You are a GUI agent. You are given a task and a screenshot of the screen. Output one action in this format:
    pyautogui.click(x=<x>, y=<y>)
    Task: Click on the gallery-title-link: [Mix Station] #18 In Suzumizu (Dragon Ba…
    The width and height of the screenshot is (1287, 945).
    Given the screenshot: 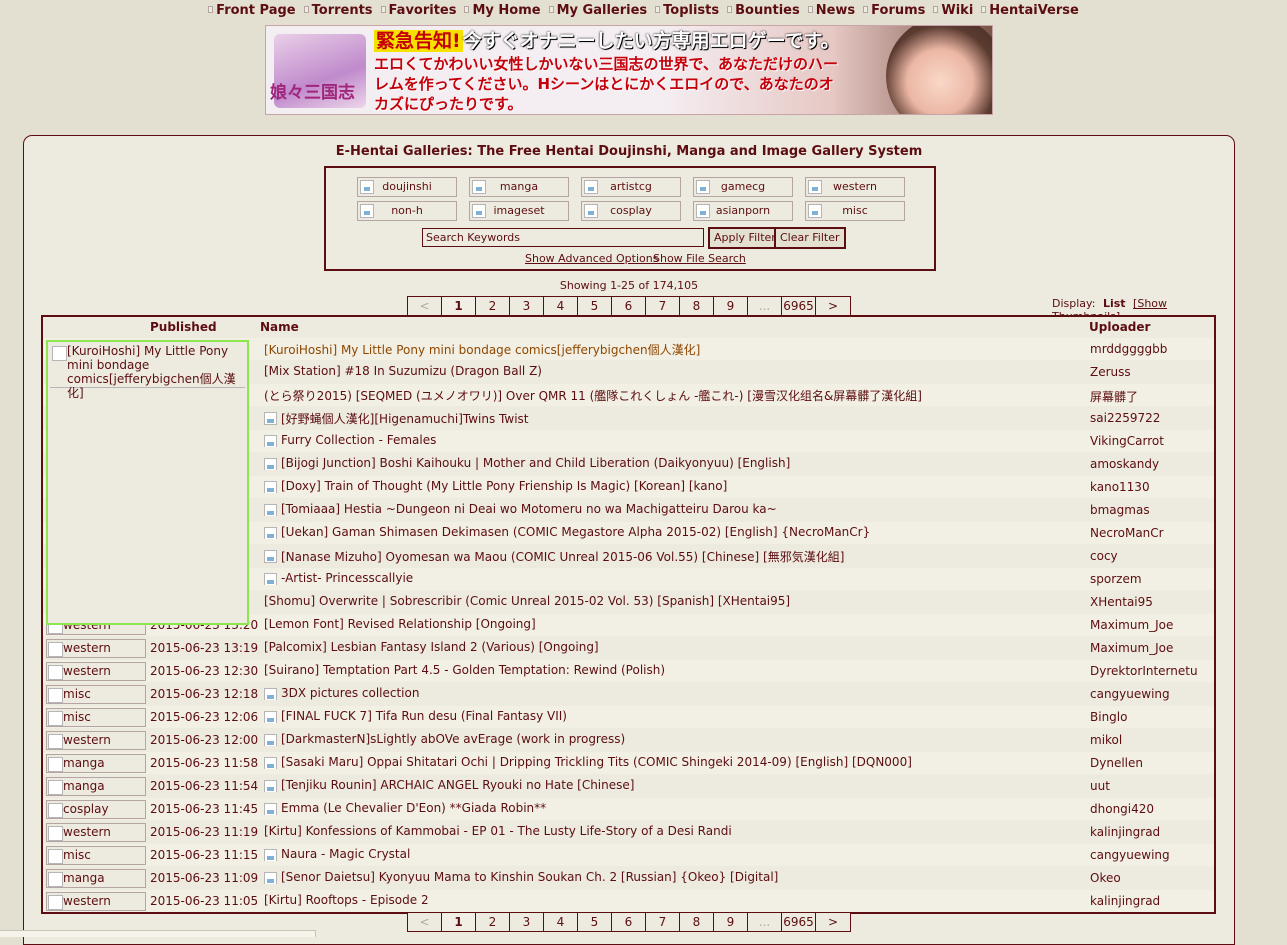 What is the action you would take?
    pyautogui.click(x=674, y=371)
    